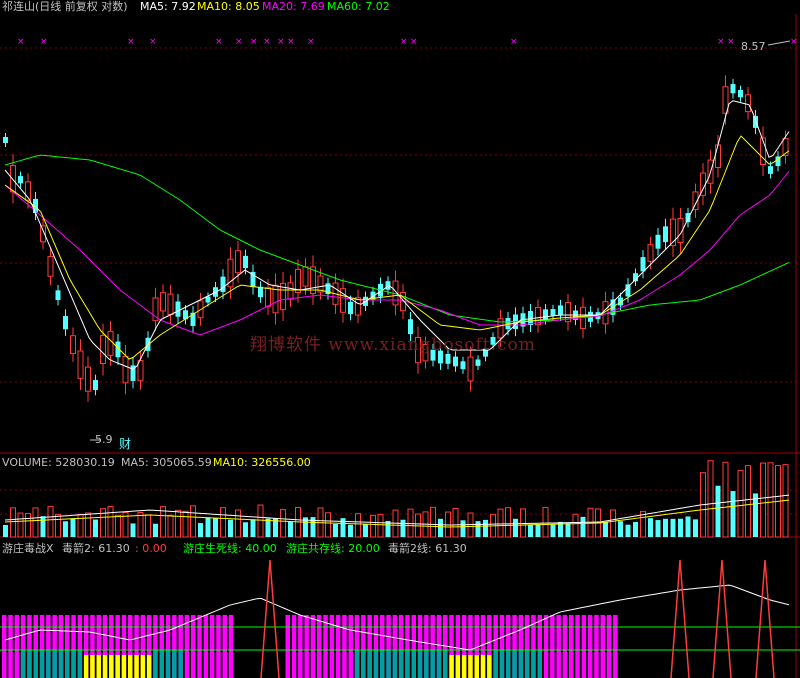 The image size is (800, 678). What do you see at coordinates (358, 6) in the screenshot?
I see `ma60-value: MA60: 7.02` at bounding box center [358, 6].